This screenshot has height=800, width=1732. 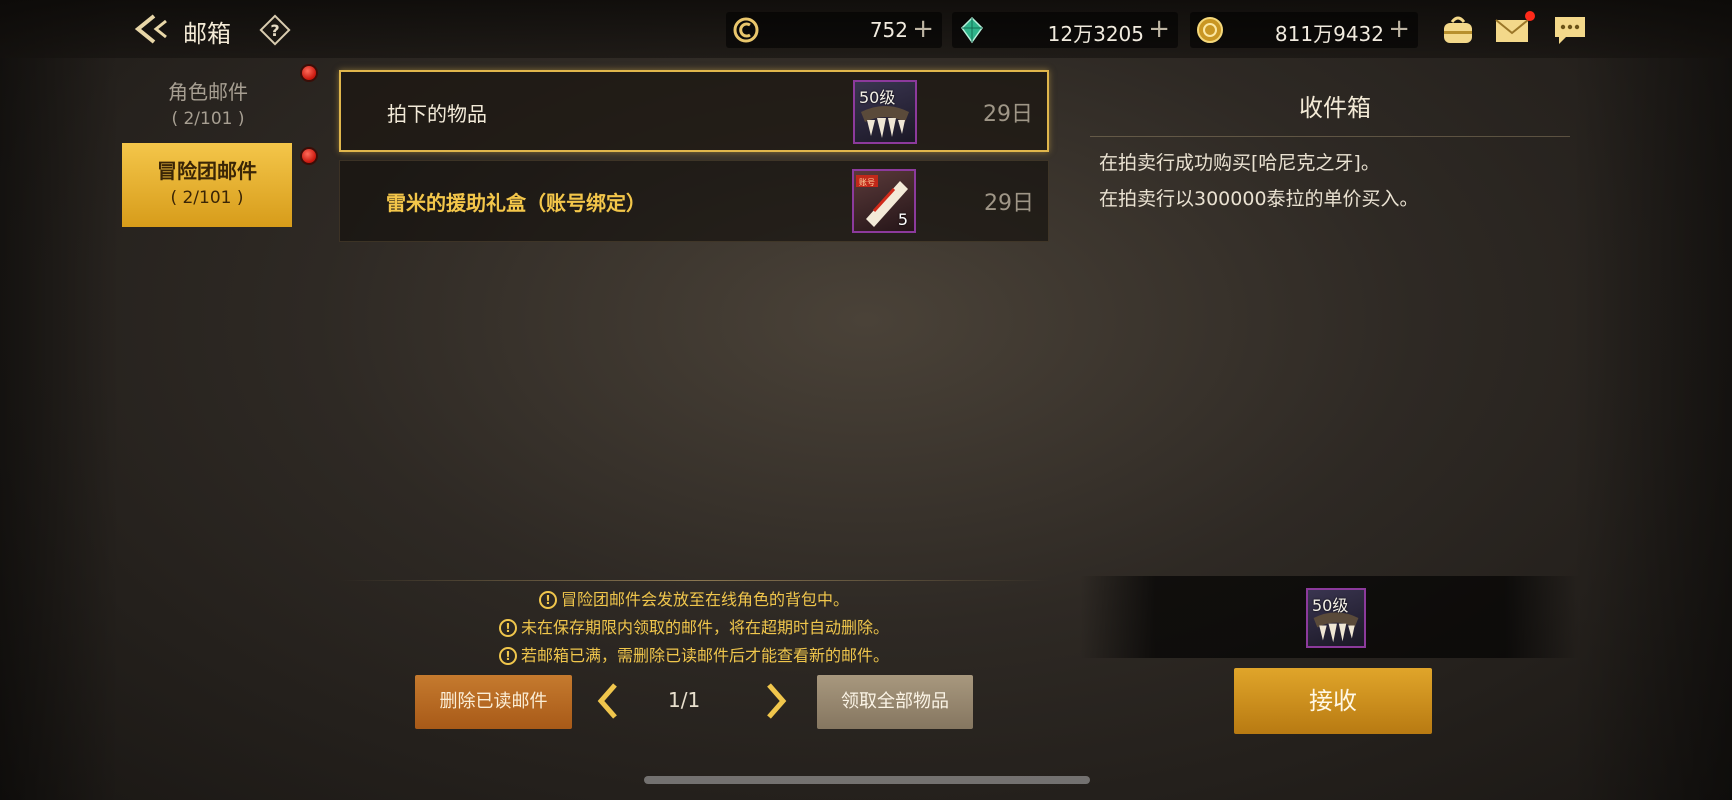 I want to click on chat-bubble-icon, so click(x=1570, y=30).